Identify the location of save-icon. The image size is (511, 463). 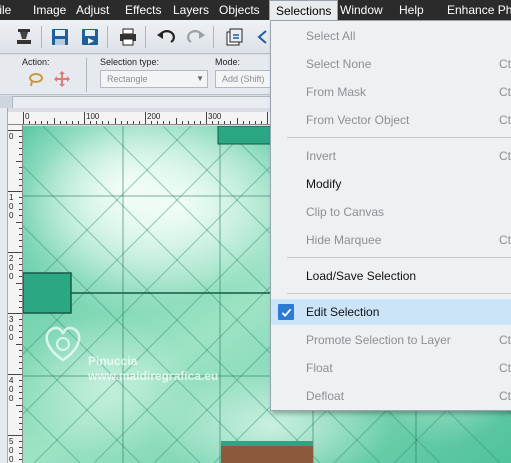
(60, 37).